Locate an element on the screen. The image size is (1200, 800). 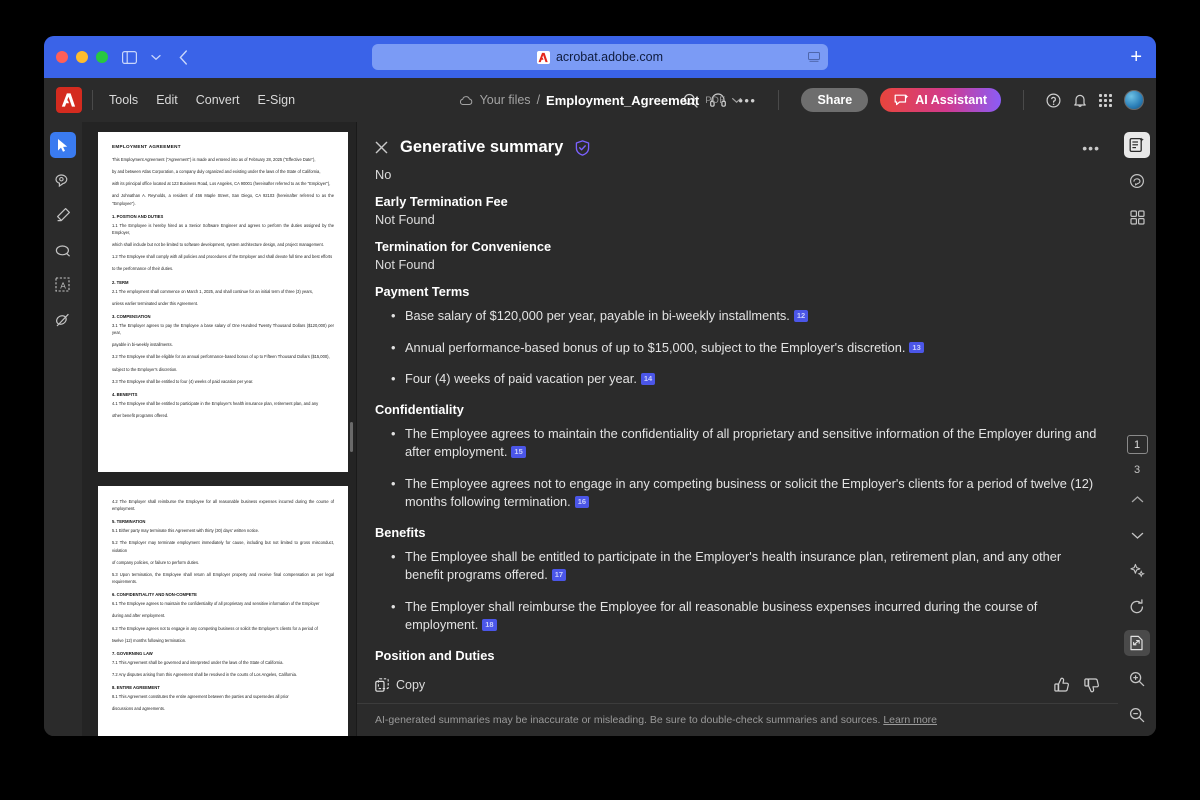
window-controls is located at coordinates (82, 57).